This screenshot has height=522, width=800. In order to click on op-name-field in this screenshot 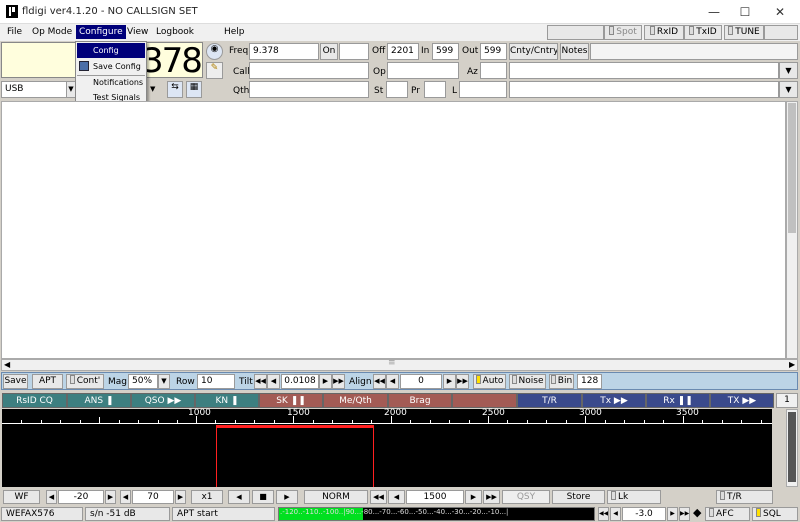, I will do `click(423, 70)`.